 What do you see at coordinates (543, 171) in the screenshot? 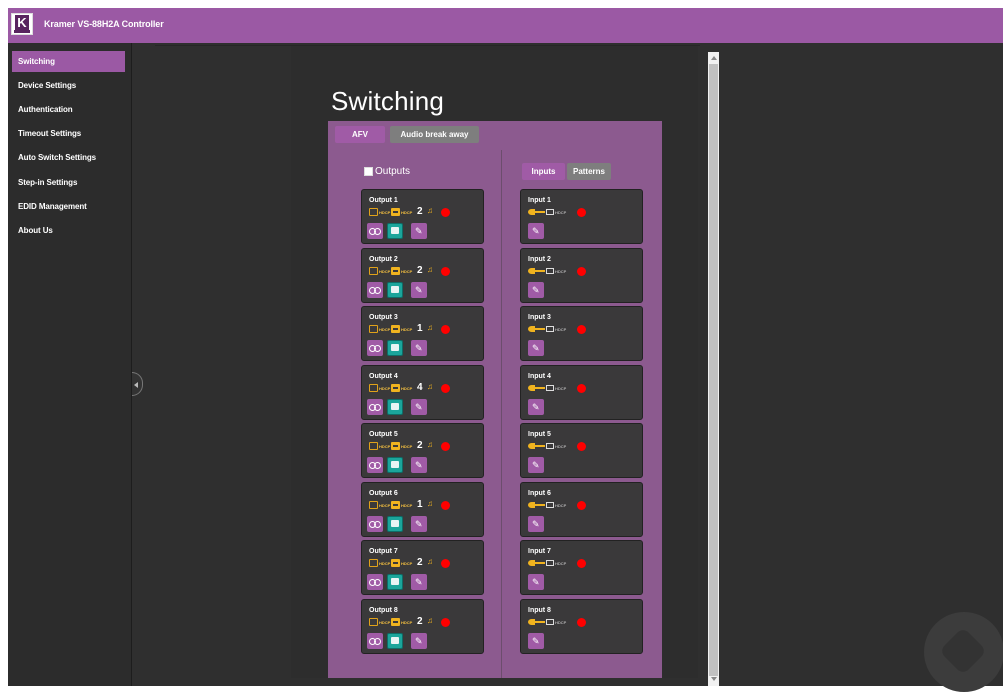
I see `tab-inputs: Inputs` at bounding box center [543, 171].